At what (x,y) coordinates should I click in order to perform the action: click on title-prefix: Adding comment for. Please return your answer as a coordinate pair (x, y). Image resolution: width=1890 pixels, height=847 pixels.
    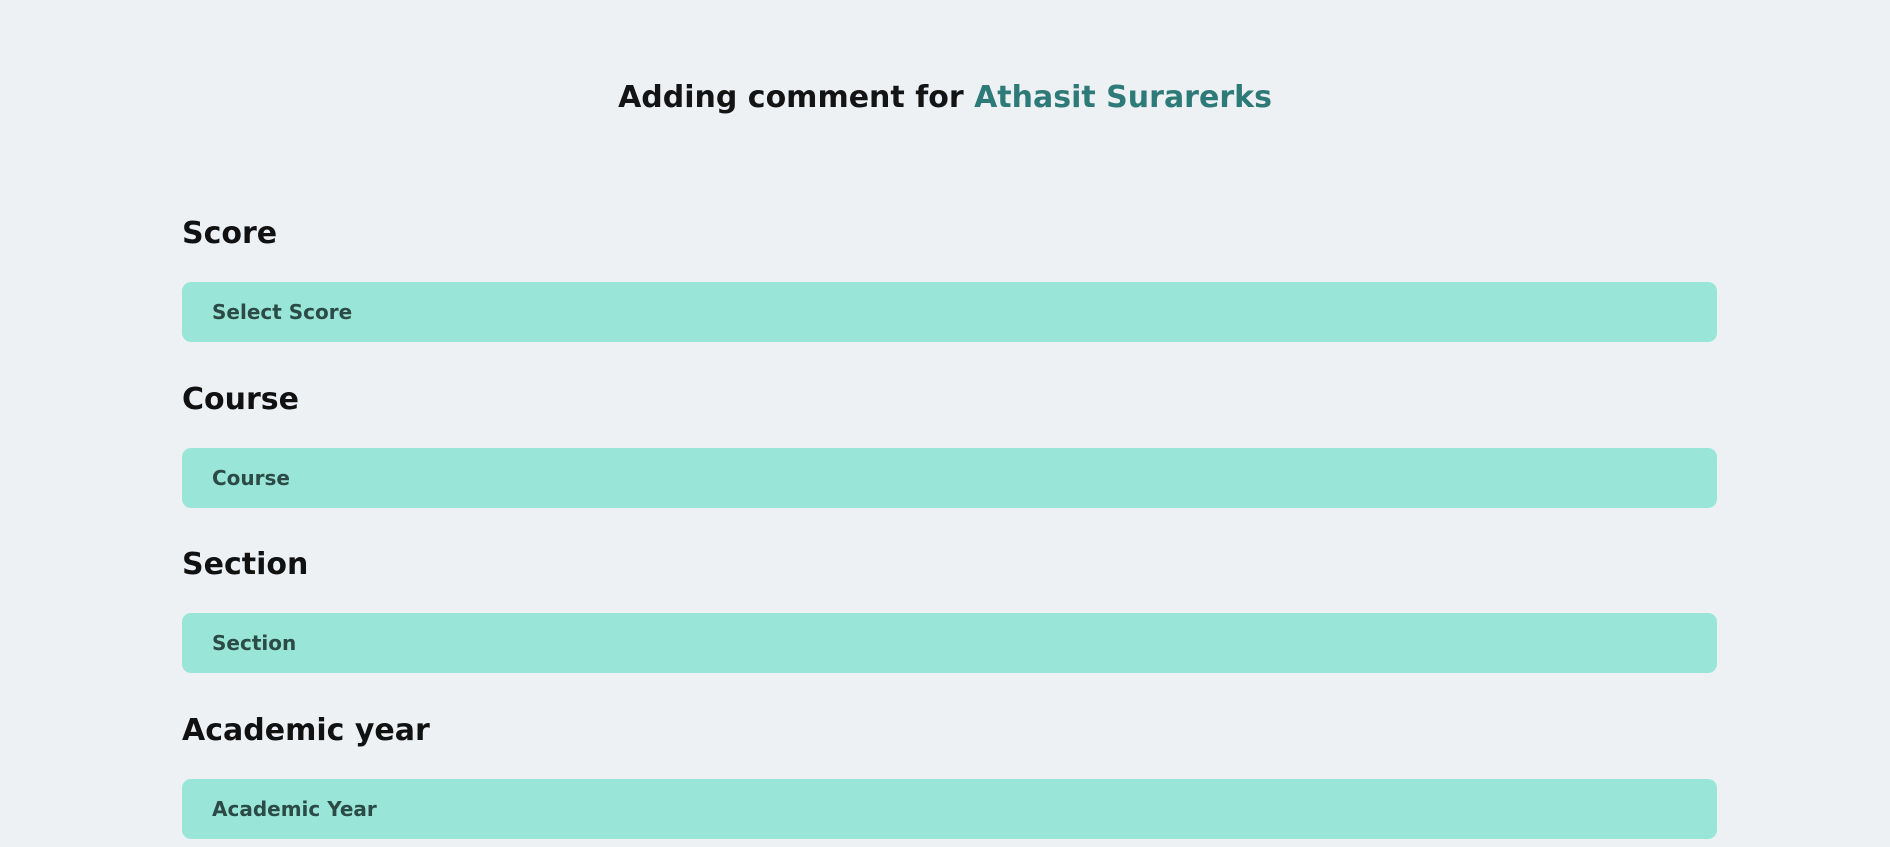
    Looking at the image, I should click on (796, 97).